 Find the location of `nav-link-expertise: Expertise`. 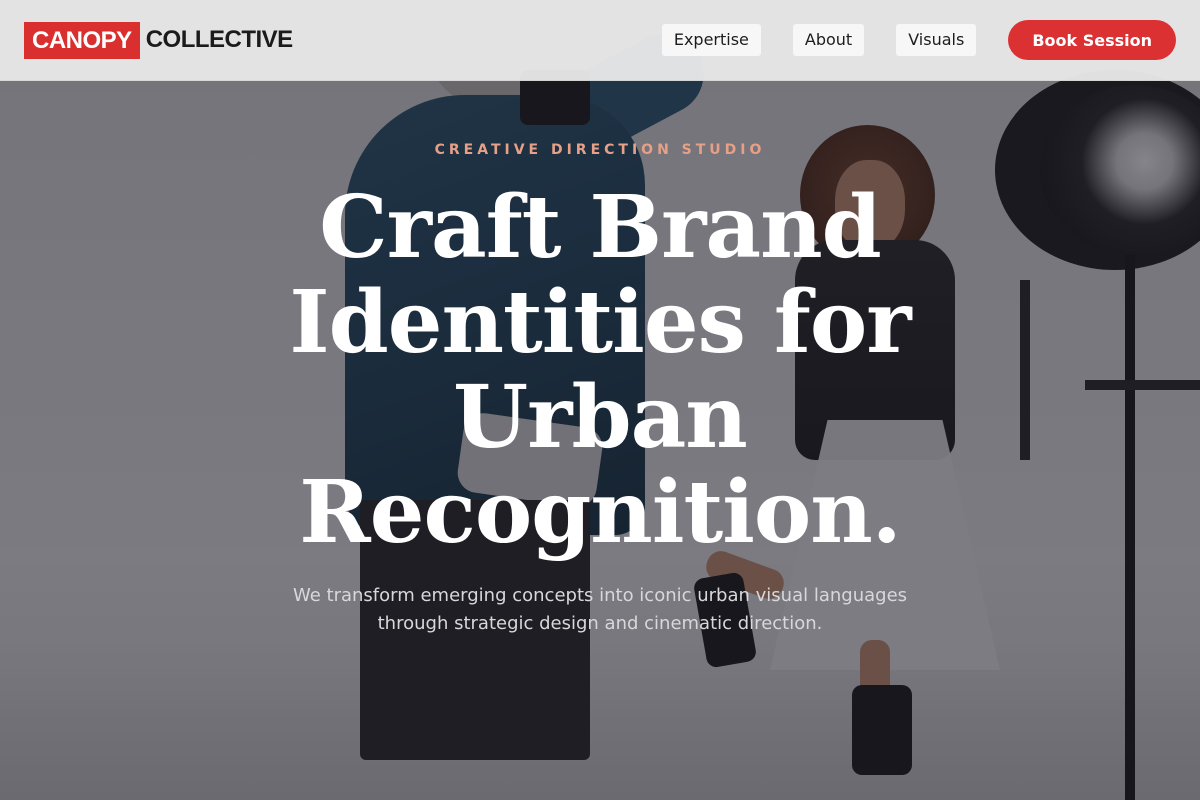

nav-link-expertise: Expertise is located at coordinates (711, 40).